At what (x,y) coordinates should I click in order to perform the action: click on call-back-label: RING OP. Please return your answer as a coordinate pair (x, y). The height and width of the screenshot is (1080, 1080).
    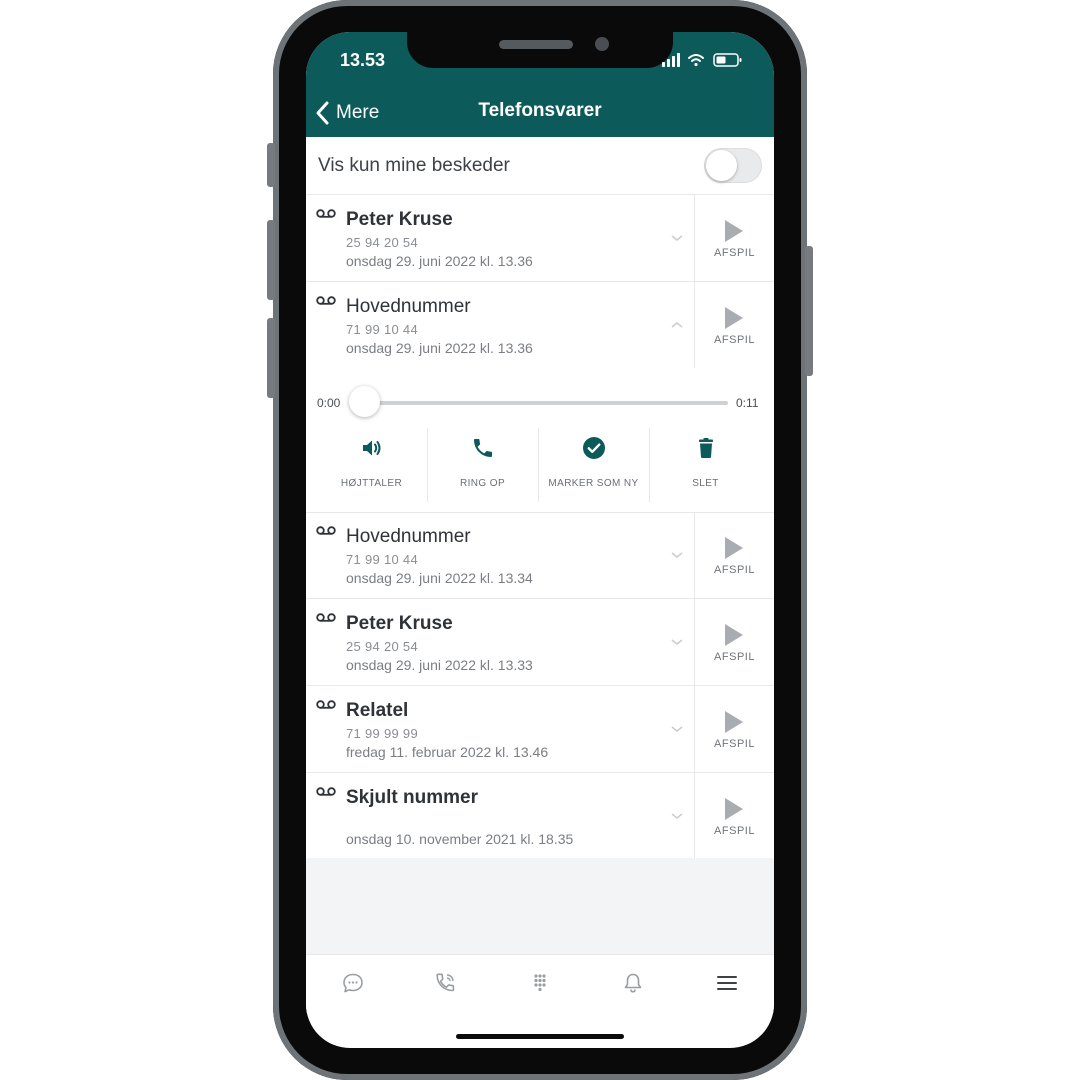
    Looking at the image, I should click on (482, 483).